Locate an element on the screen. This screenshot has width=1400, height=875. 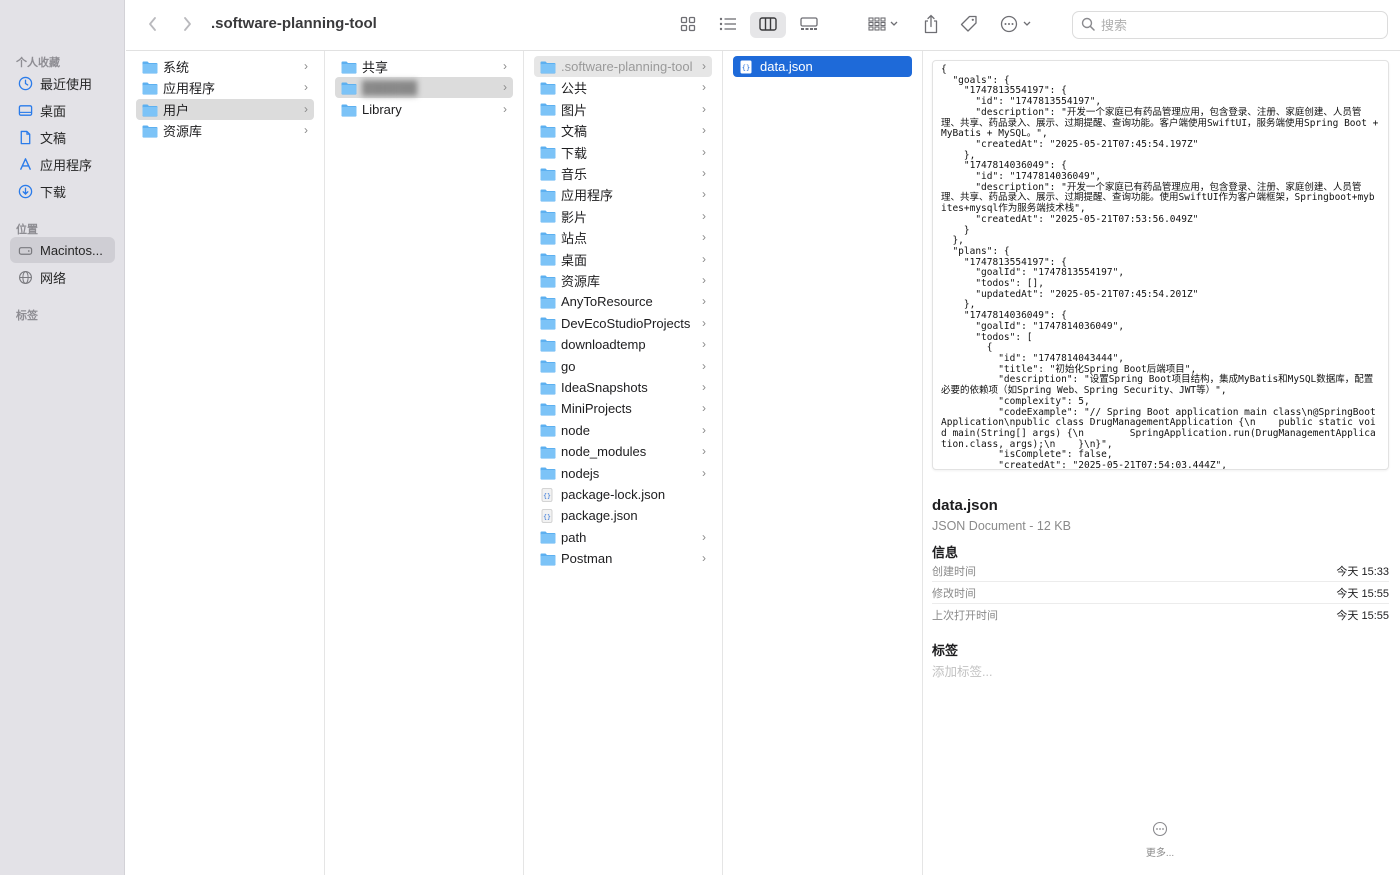
item-label: node is located at coordinates (575, 430).